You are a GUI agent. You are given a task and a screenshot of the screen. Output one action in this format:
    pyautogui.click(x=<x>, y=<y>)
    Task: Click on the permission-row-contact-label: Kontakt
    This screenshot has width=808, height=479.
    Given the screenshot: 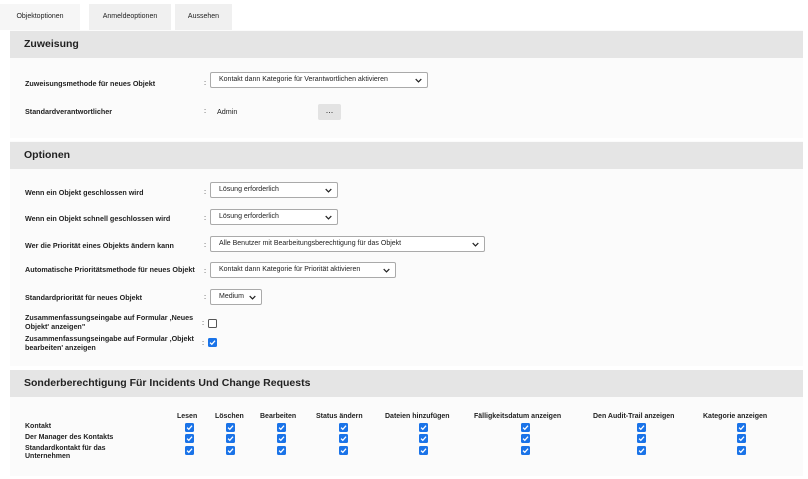 What is the action you would take?
    pyautogui.click(x=38, y=426)
    